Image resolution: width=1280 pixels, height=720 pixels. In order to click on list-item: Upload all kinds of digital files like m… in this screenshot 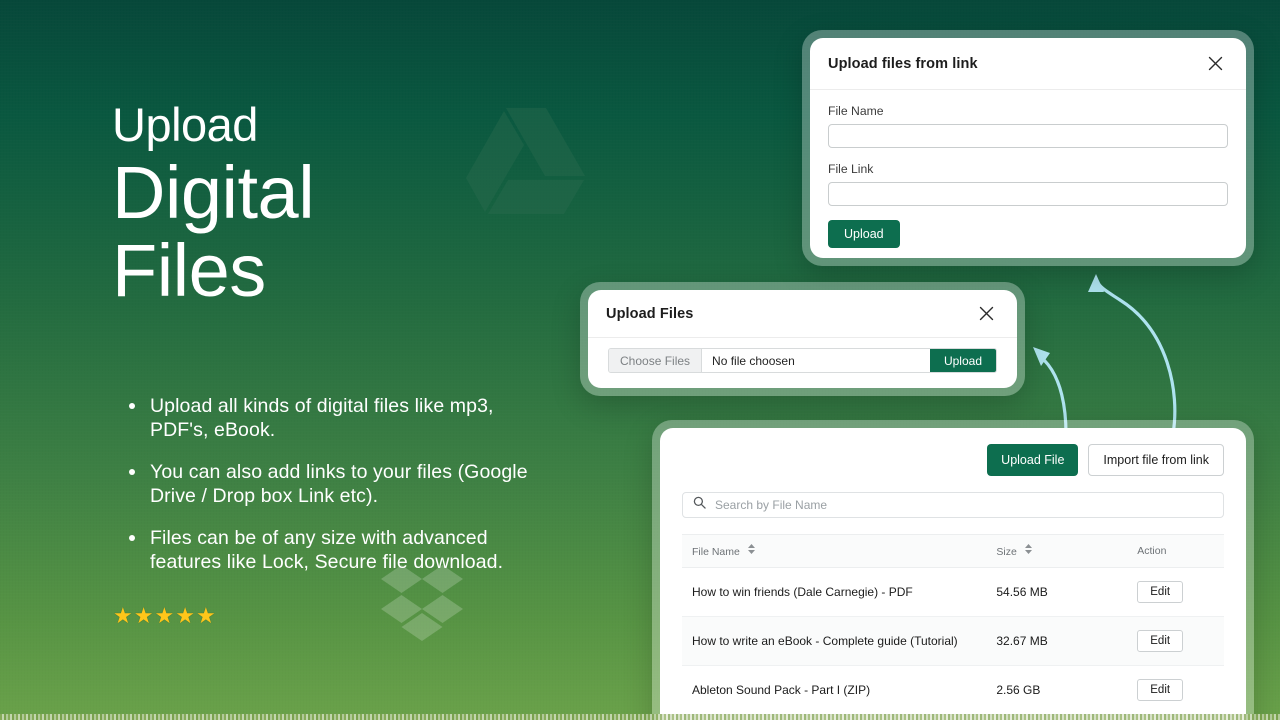, I will do `click(332, 418)`.